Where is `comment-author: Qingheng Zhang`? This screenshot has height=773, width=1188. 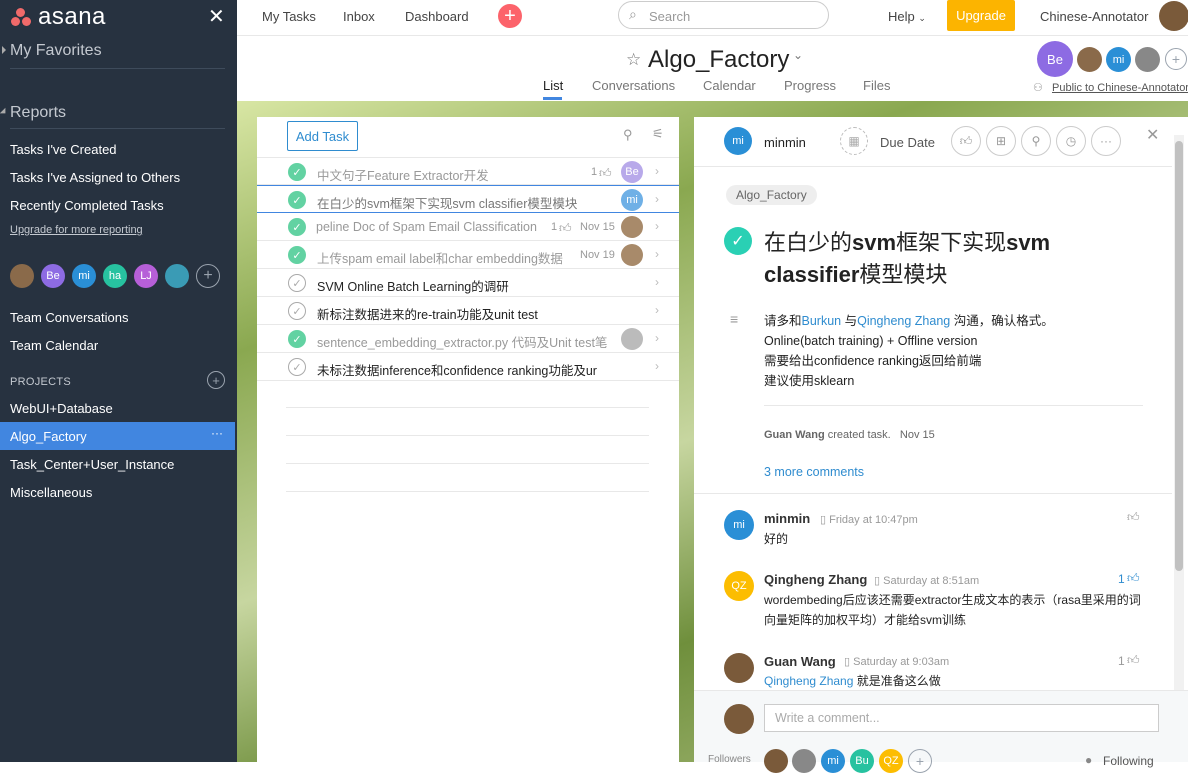
comment-author: Qingheng Zhang is located at coordinates (815, 579).